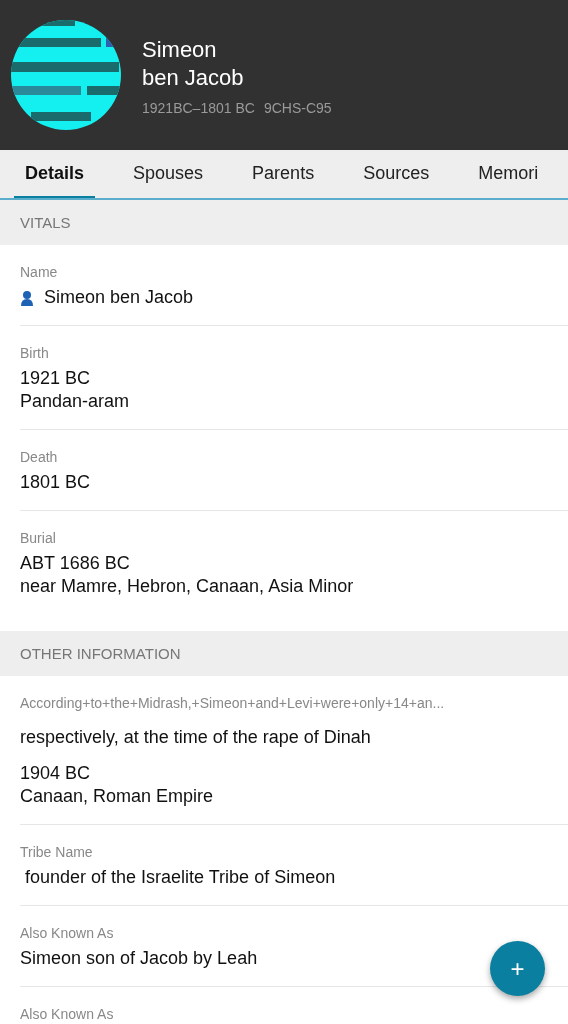 The width and height of the screenshot is (568, 1024). Describe the element at coordinates (396, 174) in the screenshot. I see `tab: Sources` at that location.